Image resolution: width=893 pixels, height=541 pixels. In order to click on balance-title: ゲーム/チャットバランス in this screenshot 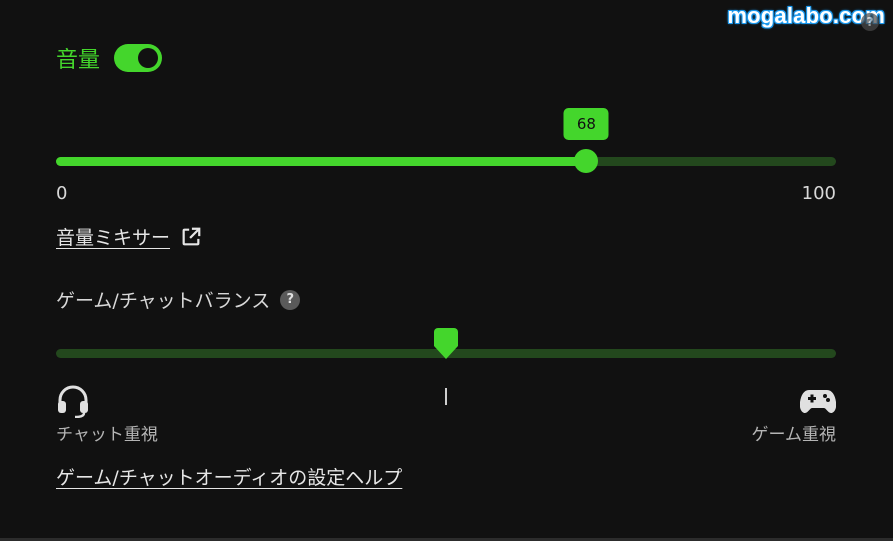, I will do `click(163, 301)`.